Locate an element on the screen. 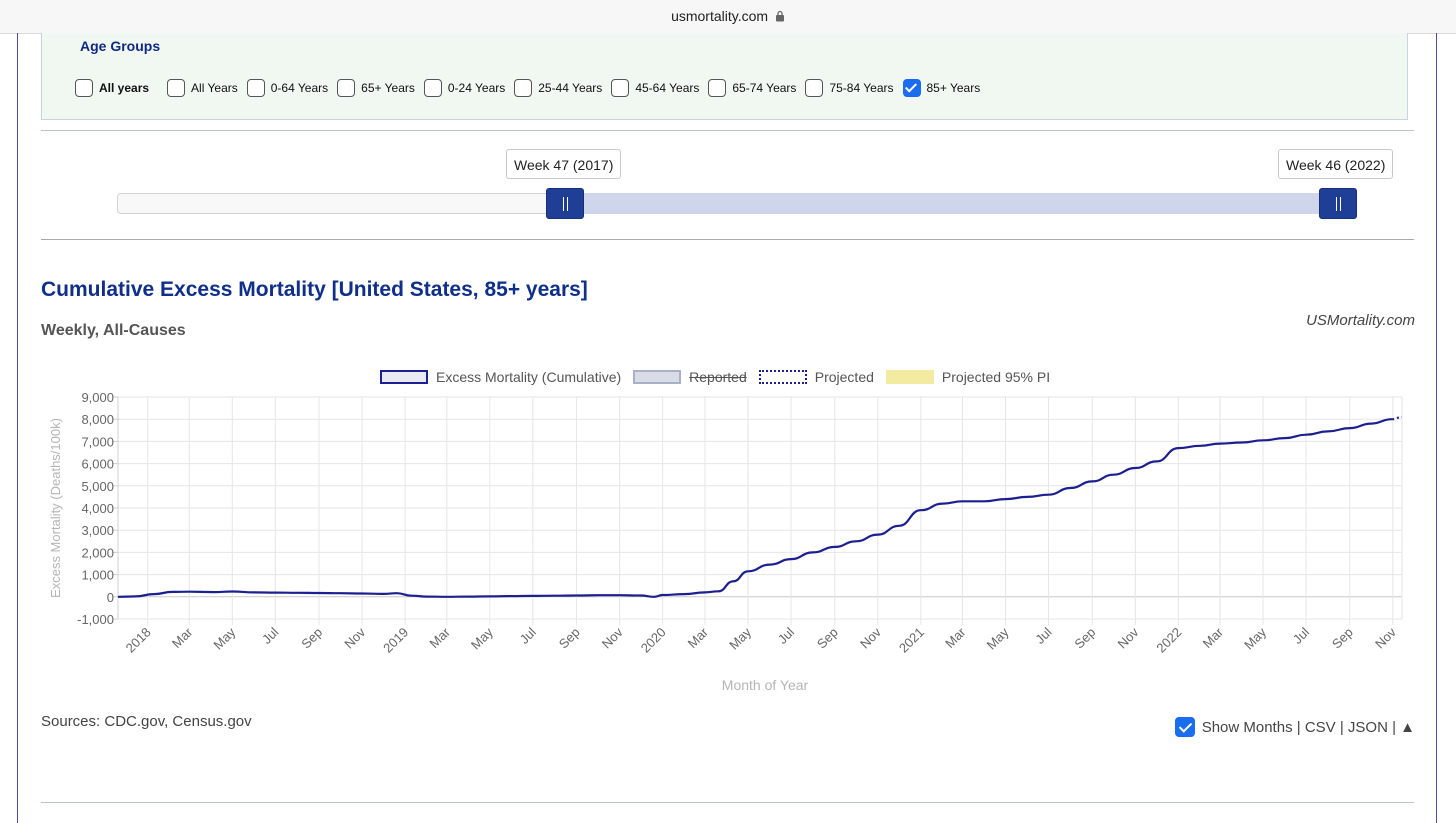 This screenshot has width=1456, height=823. y-tick-label: 5,000 is located at coordinates (97, 486).